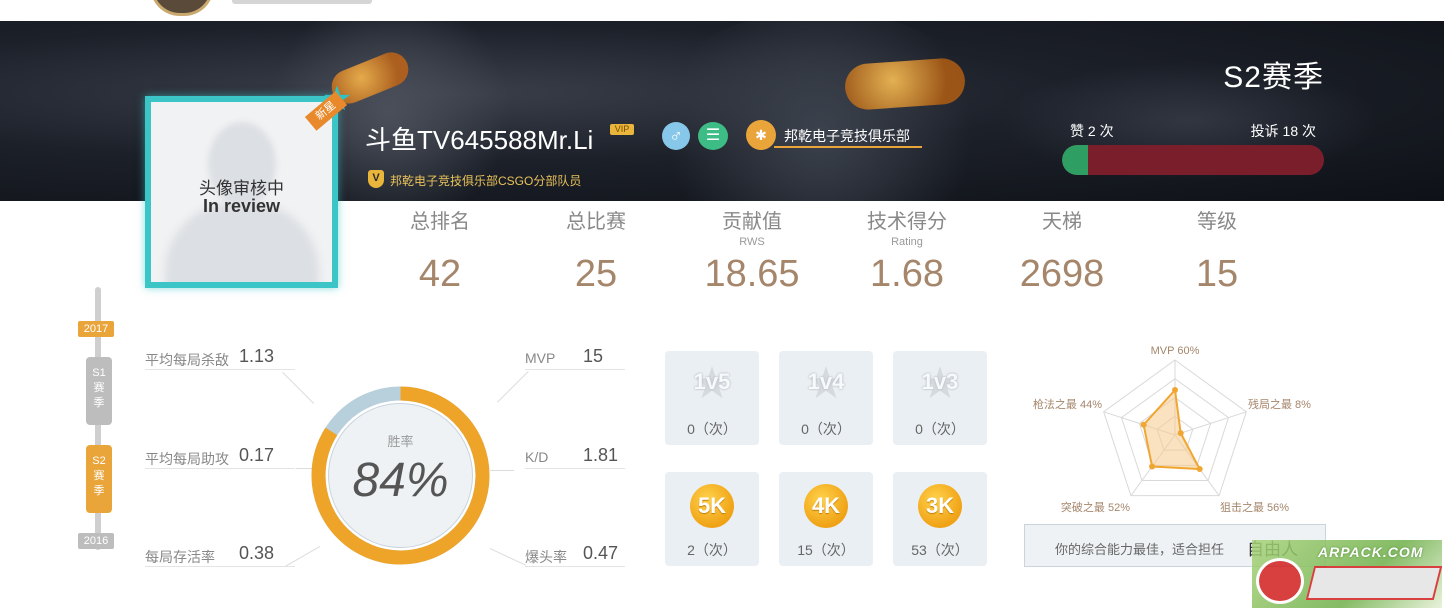 This screenshot has height=608, width=1444. What do you see at coordinates (187, 360) in the screenshot?
I see `left-stat-label: 平均每局杀敌` at bounding box center [187, 360].